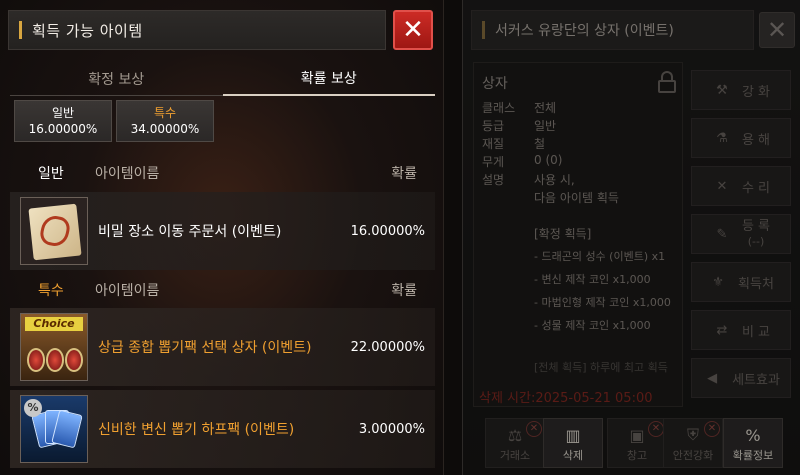 The image size is (800, 475). What do you see at coordinates (519, 125) in the screenshot?
I see `info-row-grade: 등급 일반` at bounding box center [519, 125].